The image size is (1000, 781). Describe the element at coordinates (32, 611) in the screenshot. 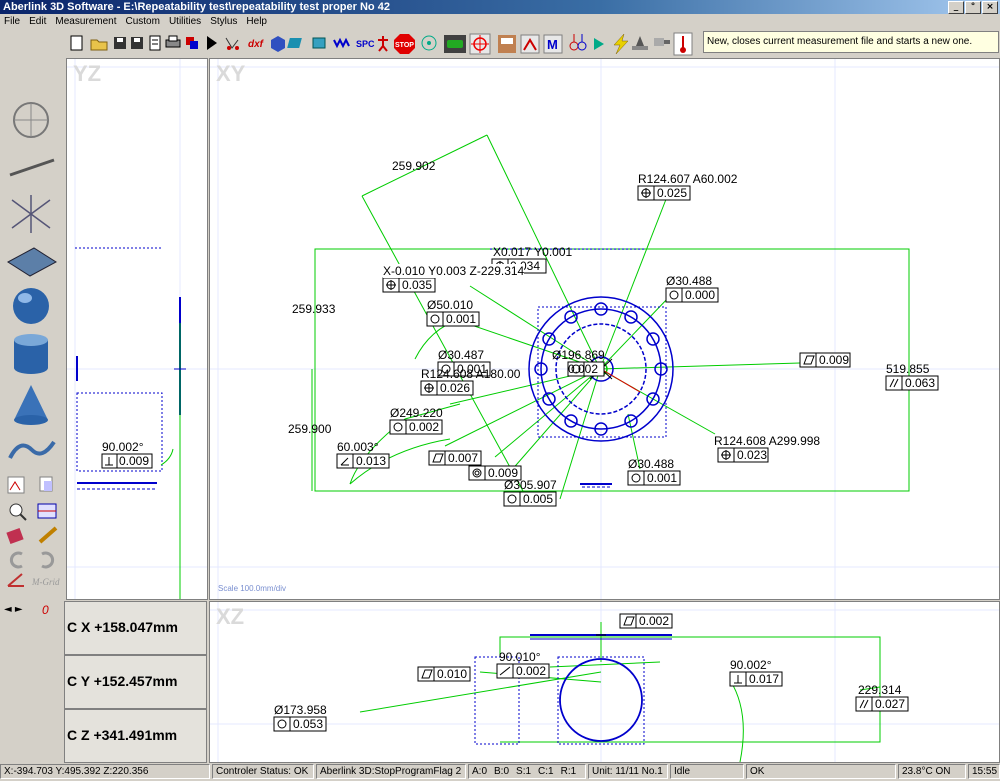

I see `view-nav-row: ◄ ► 0` at that location.